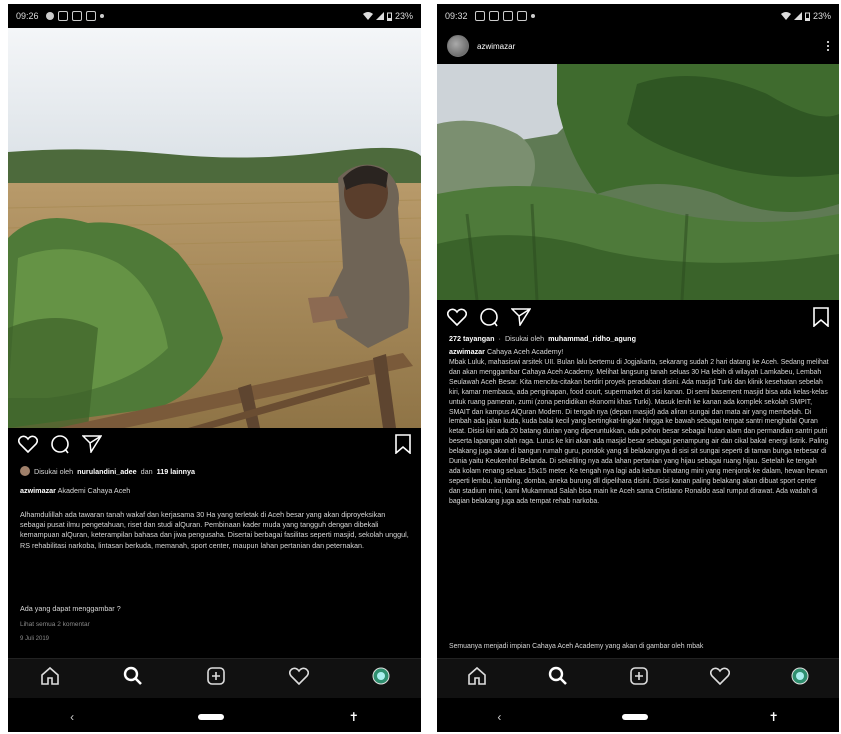 The width and height of the screenshot is (841, 734). Describe the element at coordinates (472, 338) in the screenshot. I see `view-count: 272 tayangan` at that location.